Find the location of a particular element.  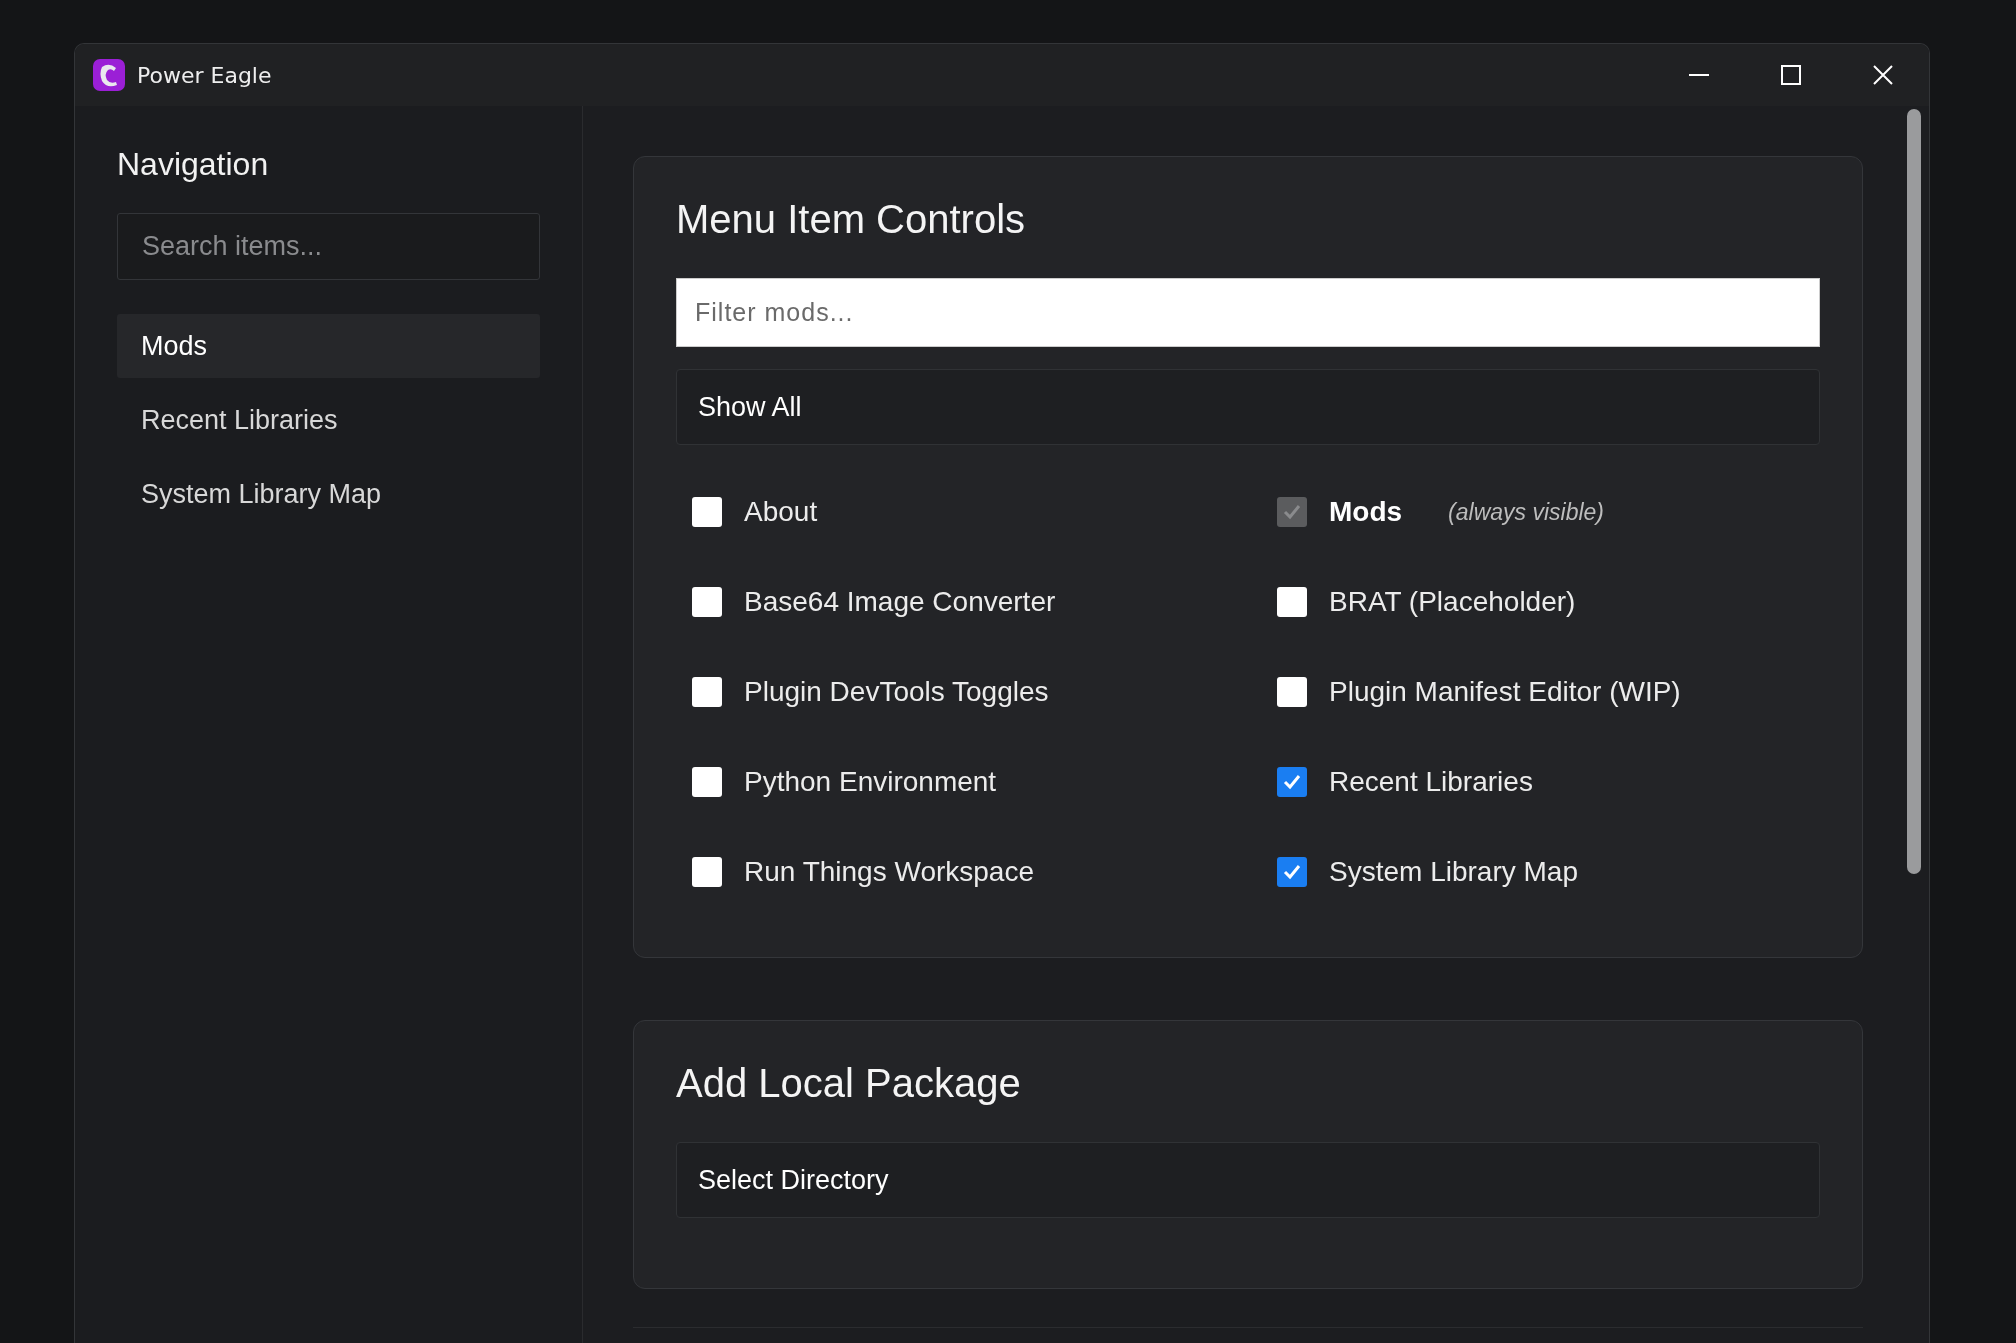

note-text: (always visible) is located at coordinates (1526, 512).